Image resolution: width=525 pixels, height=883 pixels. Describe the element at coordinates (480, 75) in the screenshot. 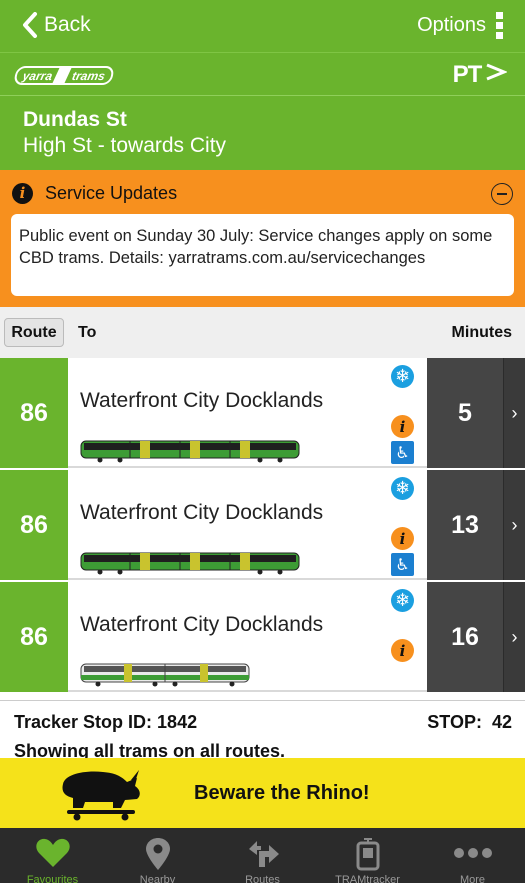

I see `pt-logo: PT` at that location.